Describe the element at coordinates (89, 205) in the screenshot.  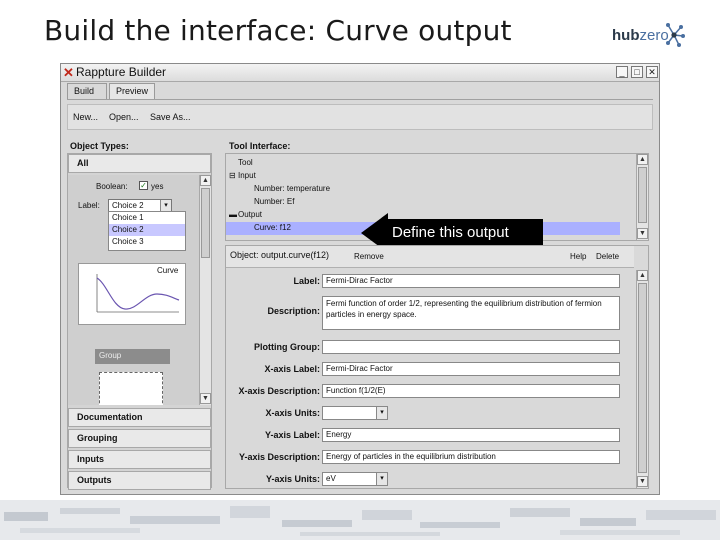
I see `choice-label: Label:` at that location.